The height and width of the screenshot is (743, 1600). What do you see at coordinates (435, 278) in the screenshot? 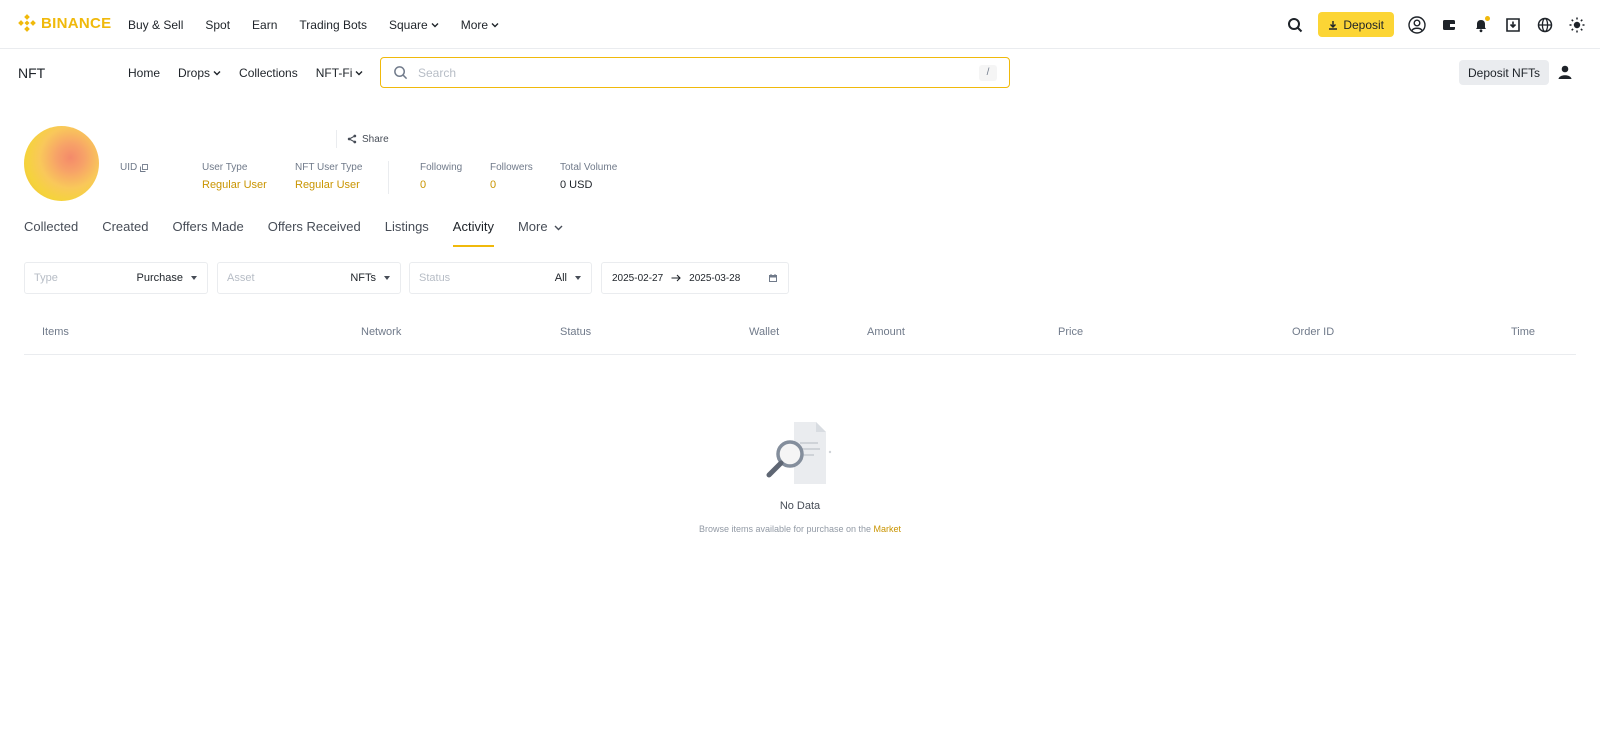
I see `status-filter-placeholder: Status` at bounding box center [435, 278].